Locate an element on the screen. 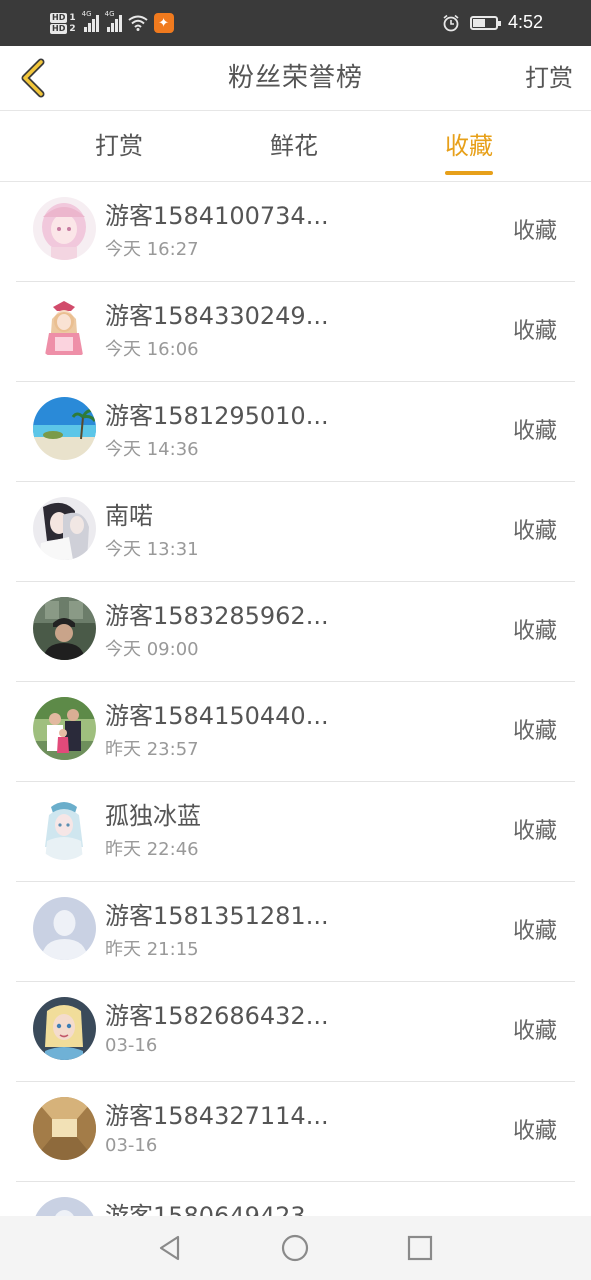 This screenshot has width=591, height=1280. tab-label: 打赏 is located at coordinates (119, 146).